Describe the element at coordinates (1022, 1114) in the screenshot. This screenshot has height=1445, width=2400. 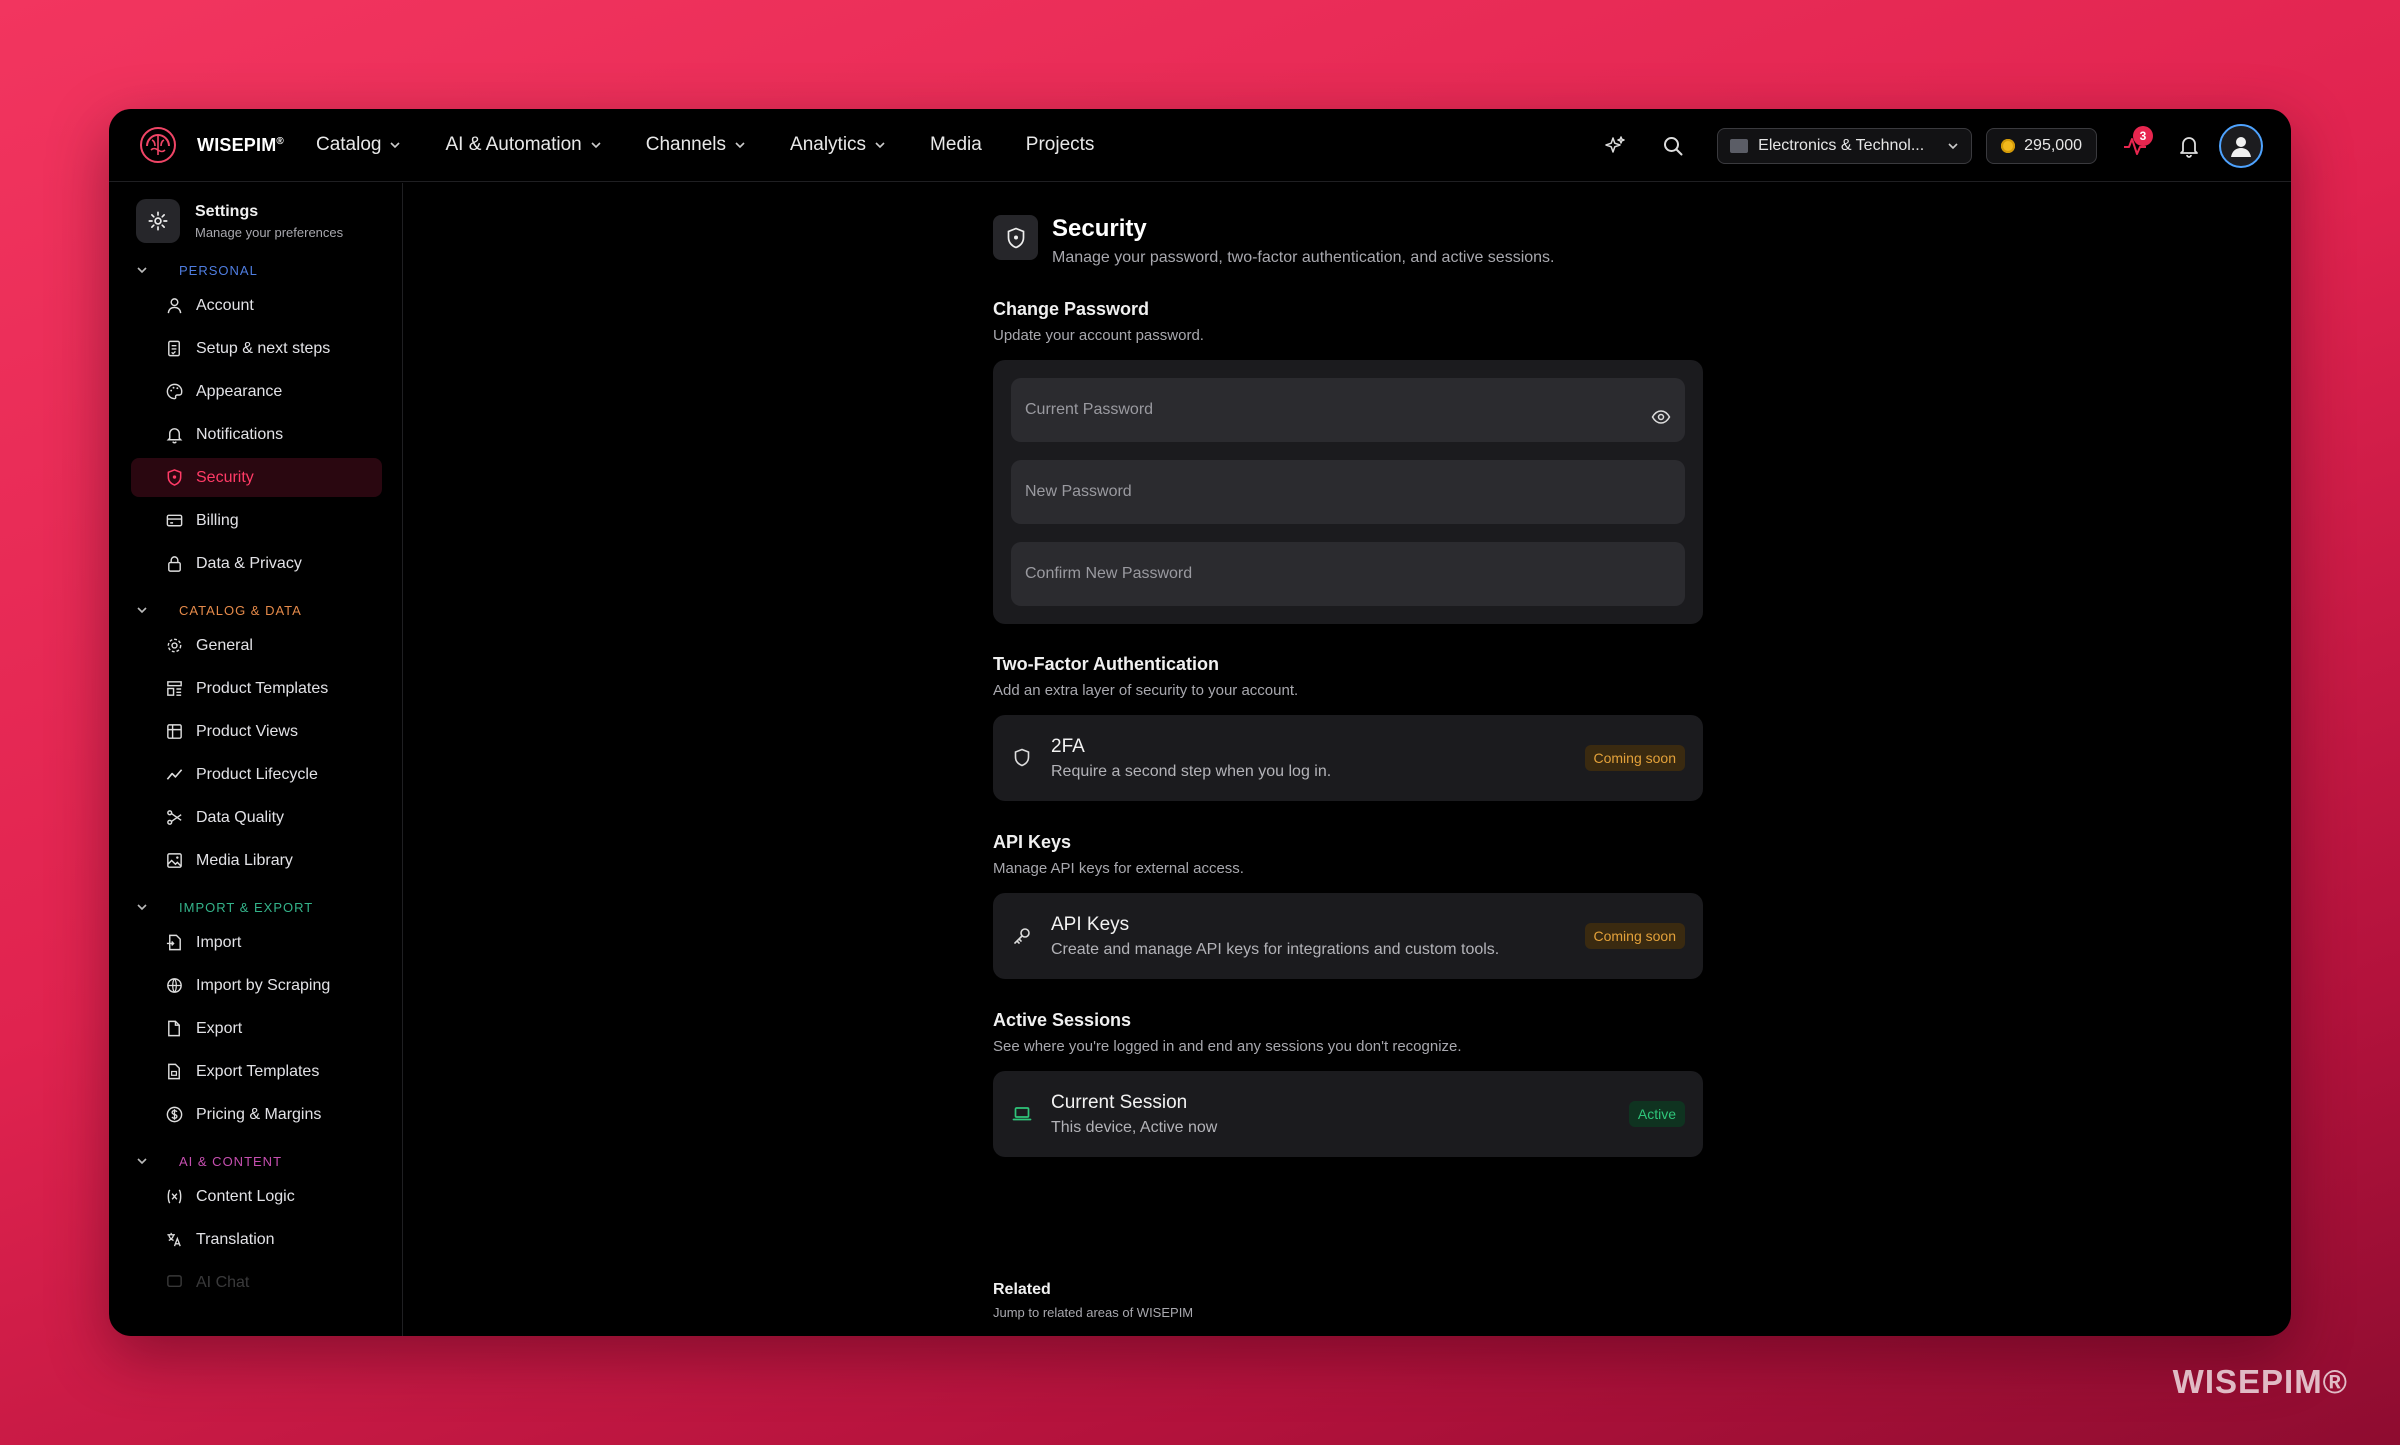
I see `laptop-icon` at that location.